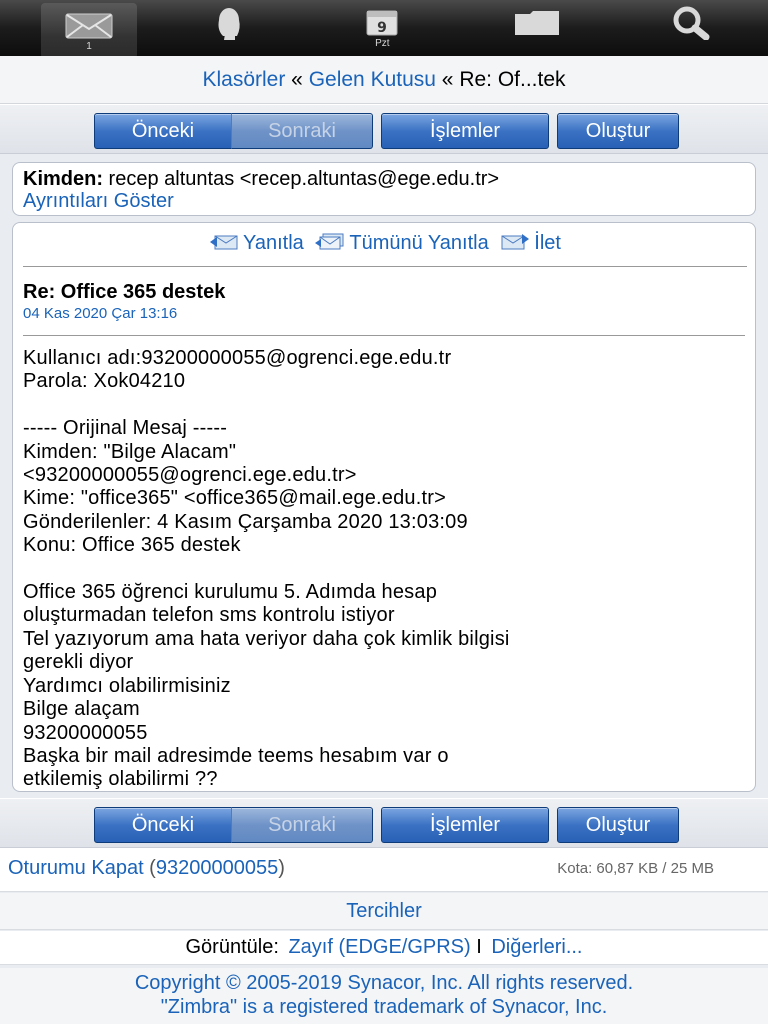  I want to click on show-details-link: Ayrıntıları Göster, so click(384, 201).